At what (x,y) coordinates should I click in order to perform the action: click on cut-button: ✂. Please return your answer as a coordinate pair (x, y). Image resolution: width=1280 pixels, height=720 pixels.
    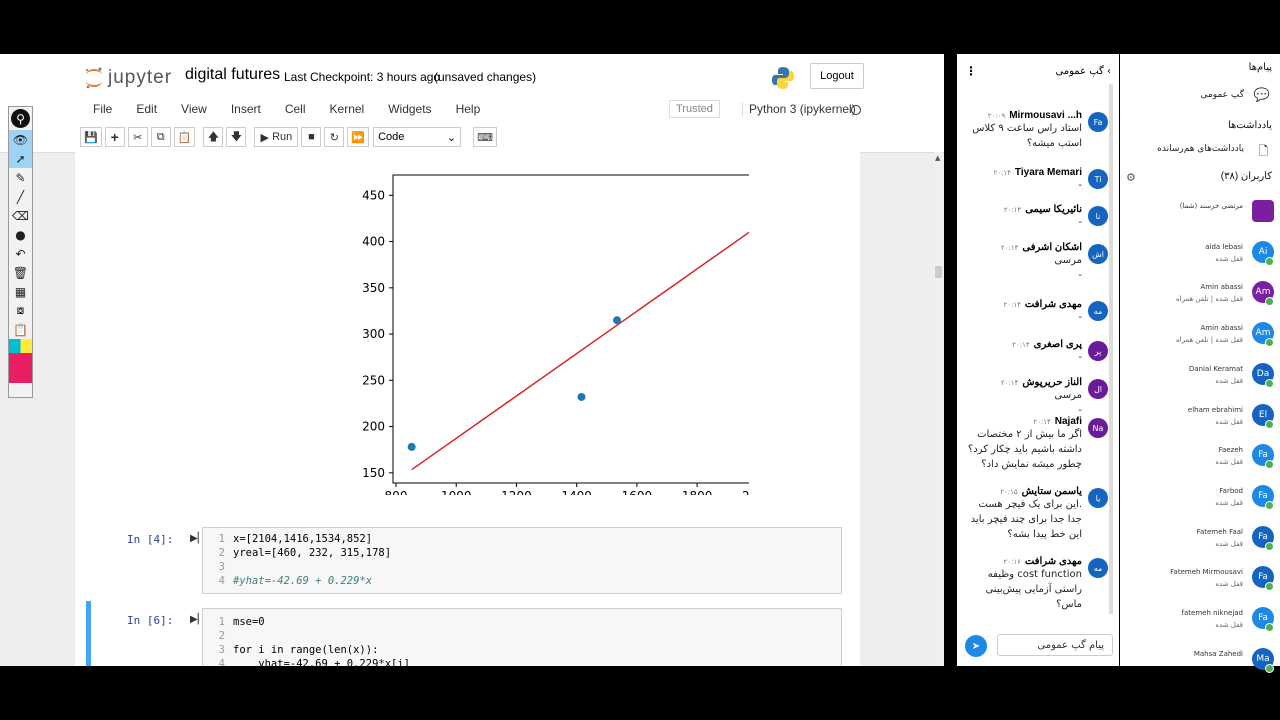
    Looking at the image, I should click on (137, 137).